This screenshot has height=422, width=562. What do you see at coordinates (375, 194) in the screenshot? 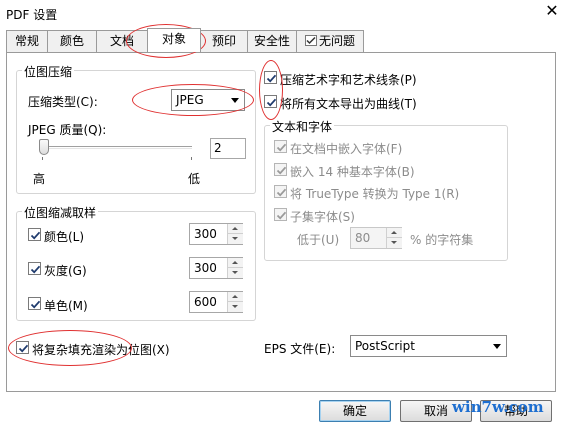
I see `truetype-to-type1-label: 将 TrueType 转换为 Type 1(R)` at bounding box center [375, 194].